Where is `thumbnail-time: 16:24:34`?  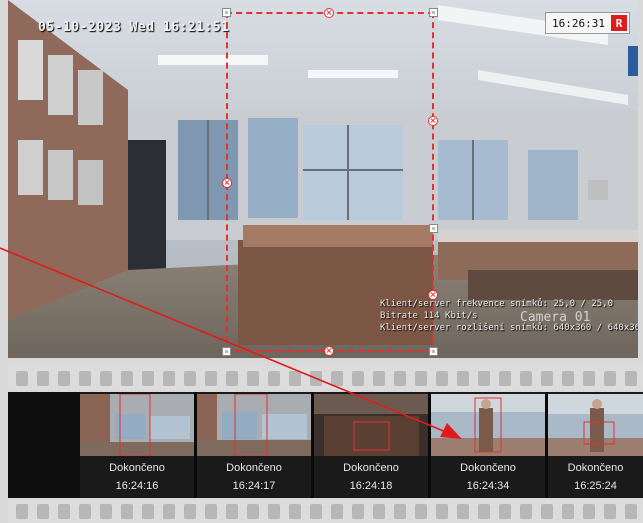
thumbnail-time: 16:24:34 is located at coordinates (488, 486).